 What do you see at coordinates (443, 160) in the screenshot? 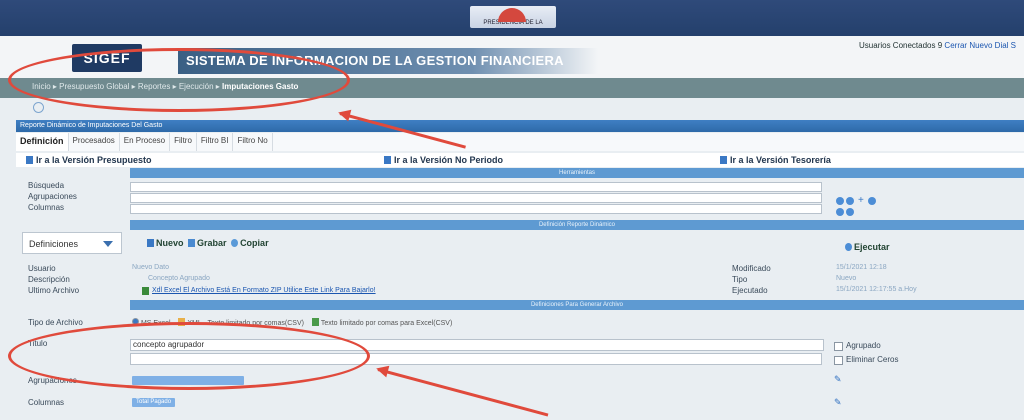
I see `version-no-periodo-link: Ir a la Versión No Periodo` at bounding box center [443, 160].